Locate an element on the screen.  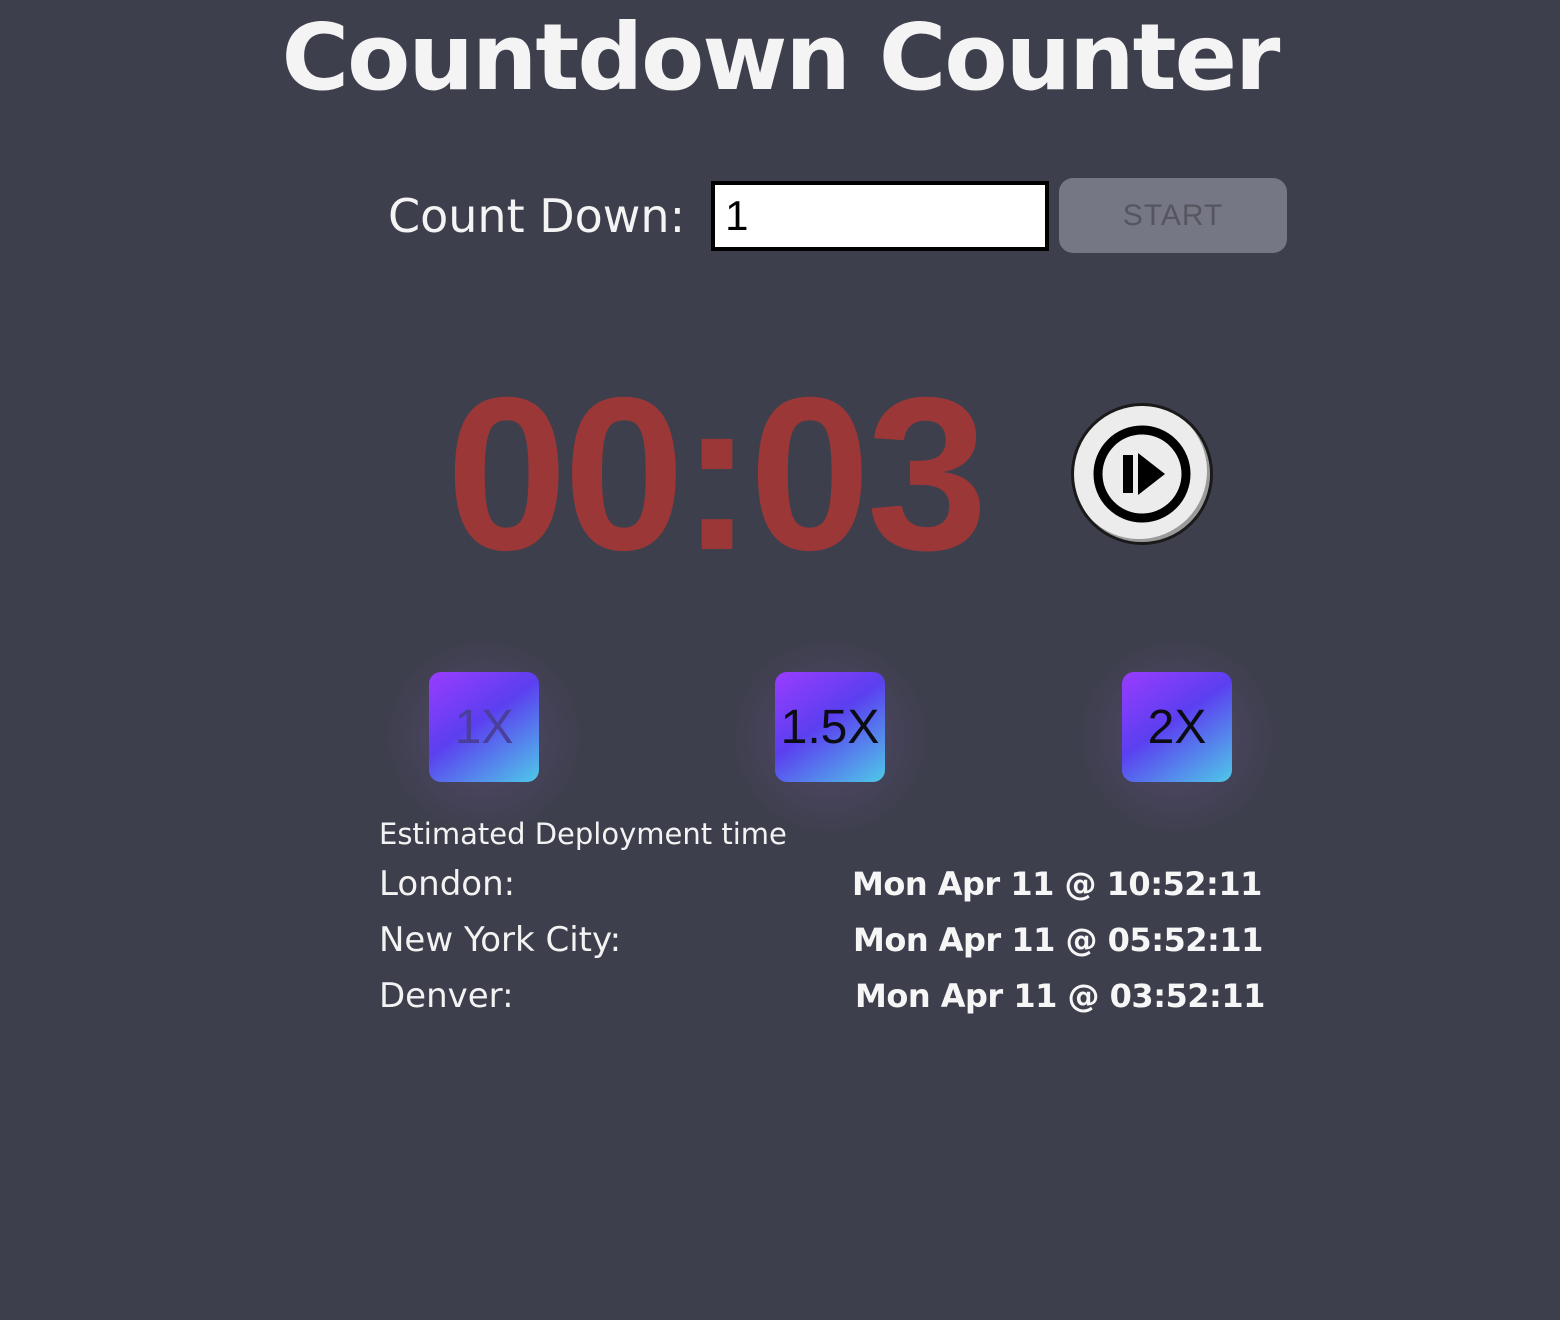
page-title: Countdown Counter is located at coordinates (781, 57).